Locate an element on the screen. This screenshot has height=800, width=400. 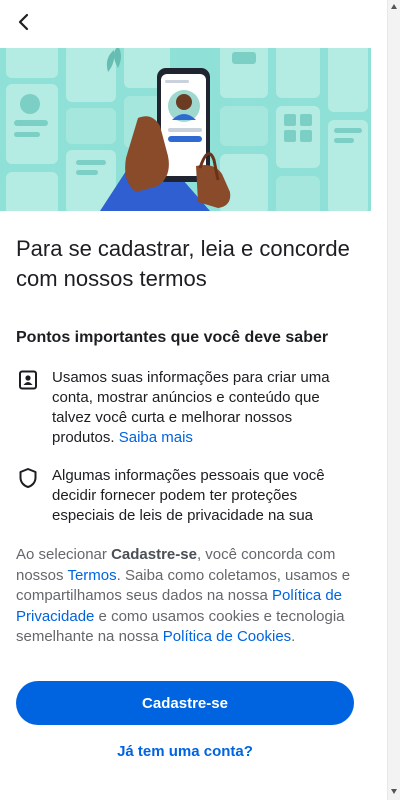
cookies-policy-link: Política de Cookies is located at coordinates (227, 636).